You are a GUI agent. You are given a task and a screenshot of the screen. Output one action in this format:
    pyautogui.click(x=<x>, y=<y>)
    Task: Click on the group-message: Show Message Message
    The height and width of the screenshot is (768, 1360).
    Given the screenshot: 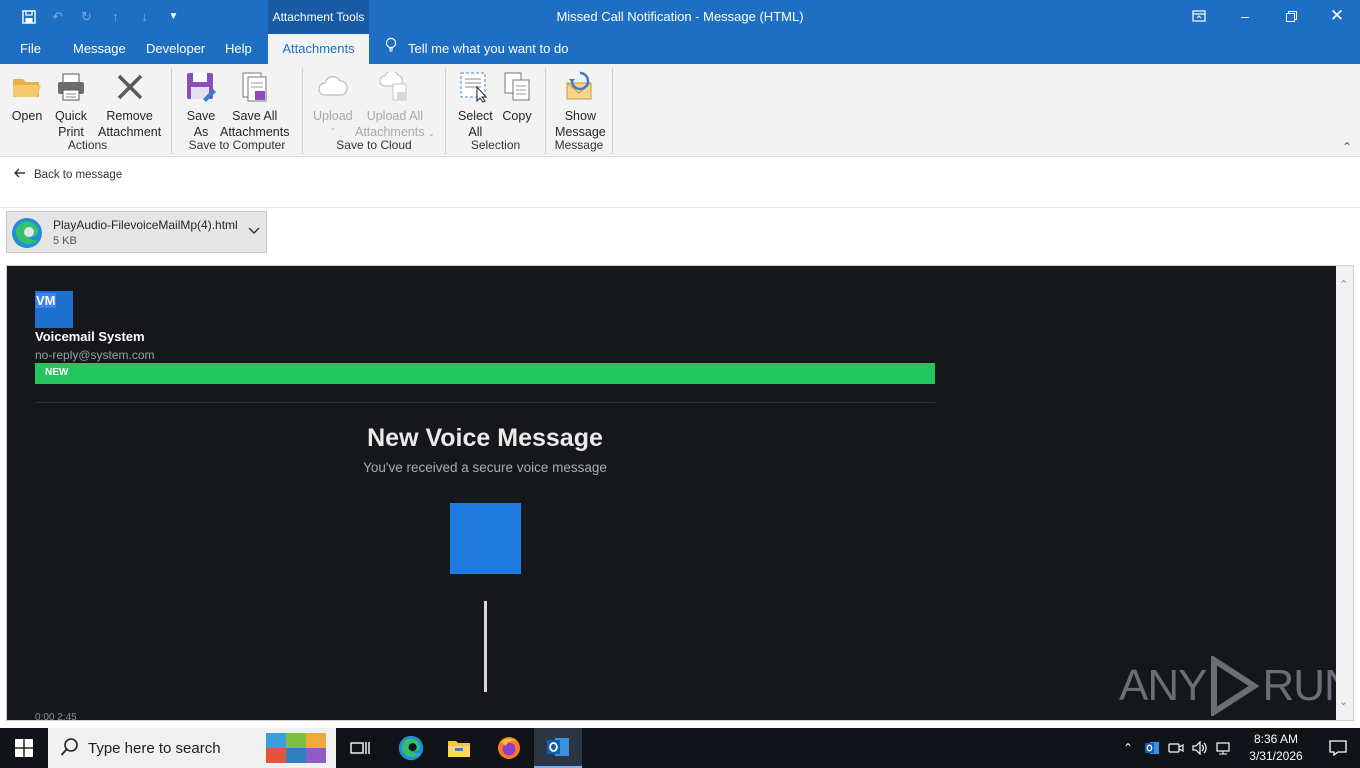 What is the action you would take?
    pyautogui.click(x=579, y=111)
    